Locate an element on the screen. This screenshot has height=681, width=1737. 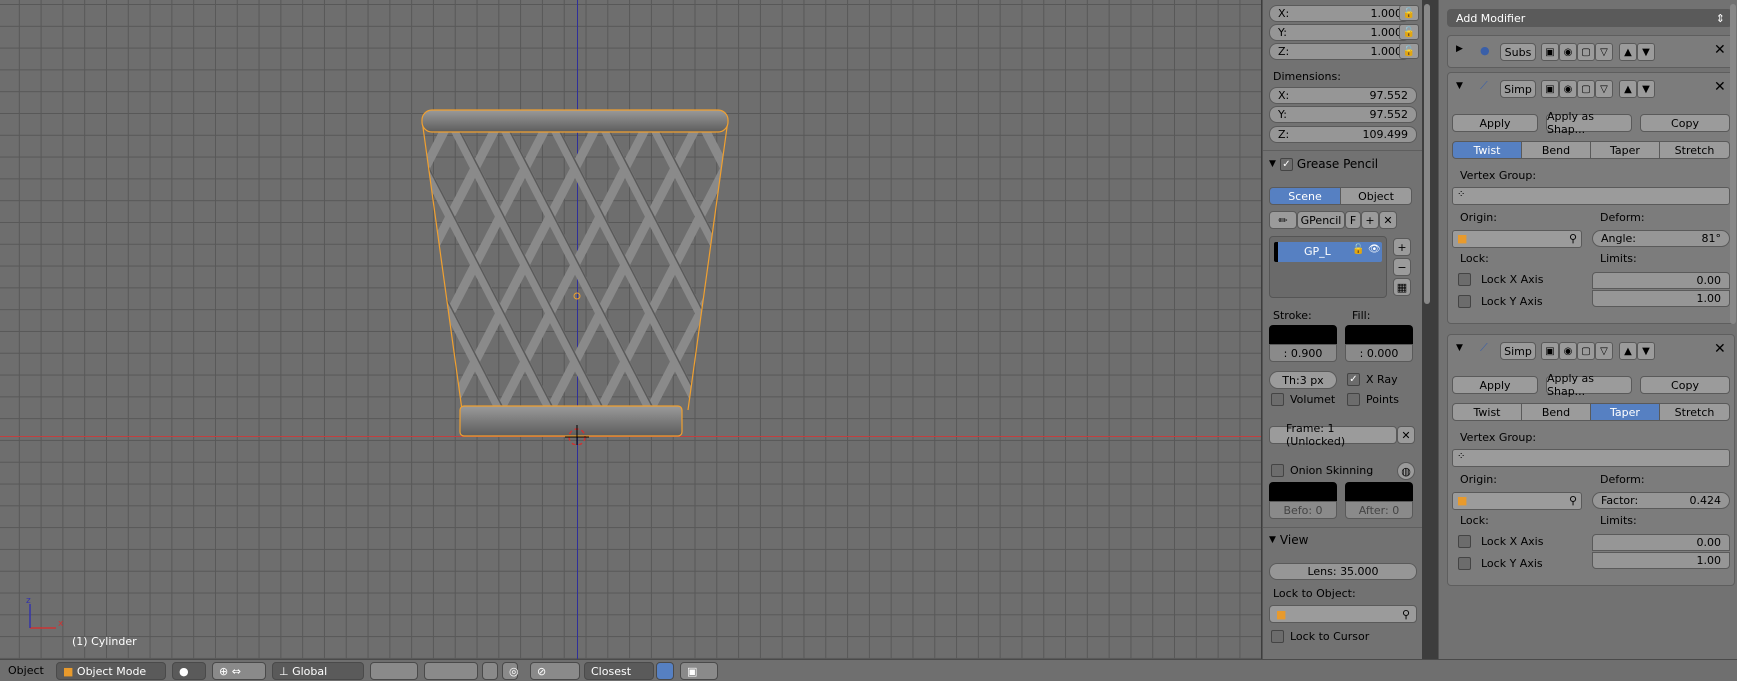
modifier-scrollbar is located at coordinates (1733, 164).